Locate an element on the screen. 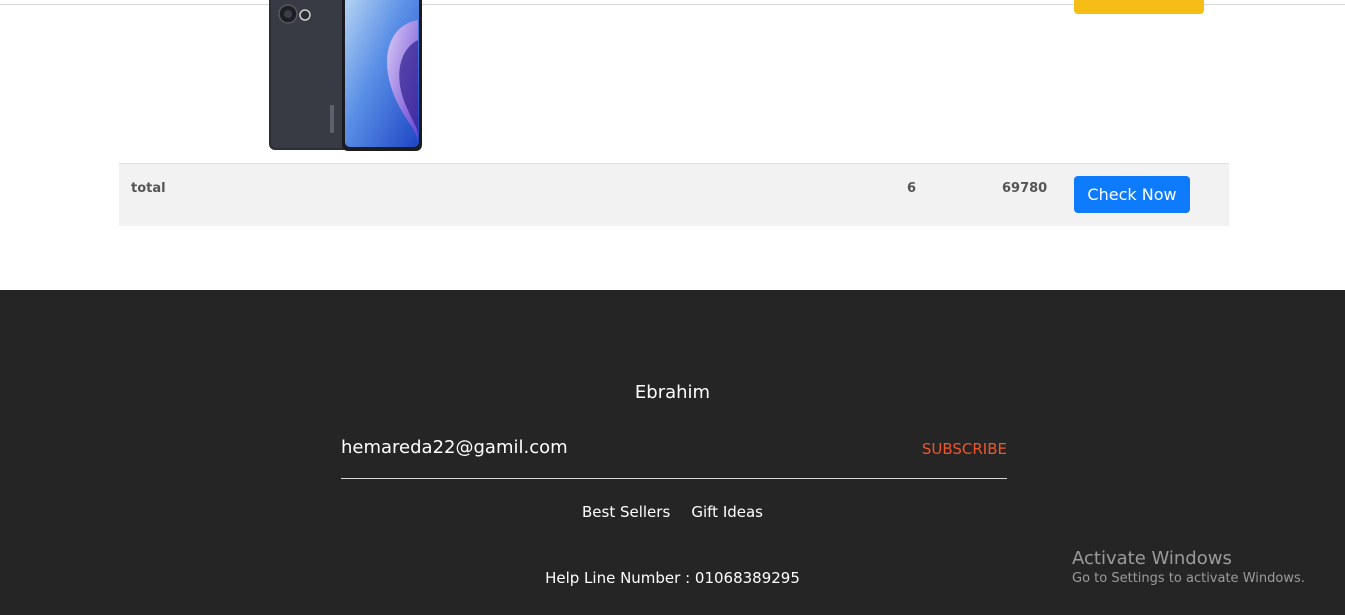  email-input is located at coordinates (621, 447).